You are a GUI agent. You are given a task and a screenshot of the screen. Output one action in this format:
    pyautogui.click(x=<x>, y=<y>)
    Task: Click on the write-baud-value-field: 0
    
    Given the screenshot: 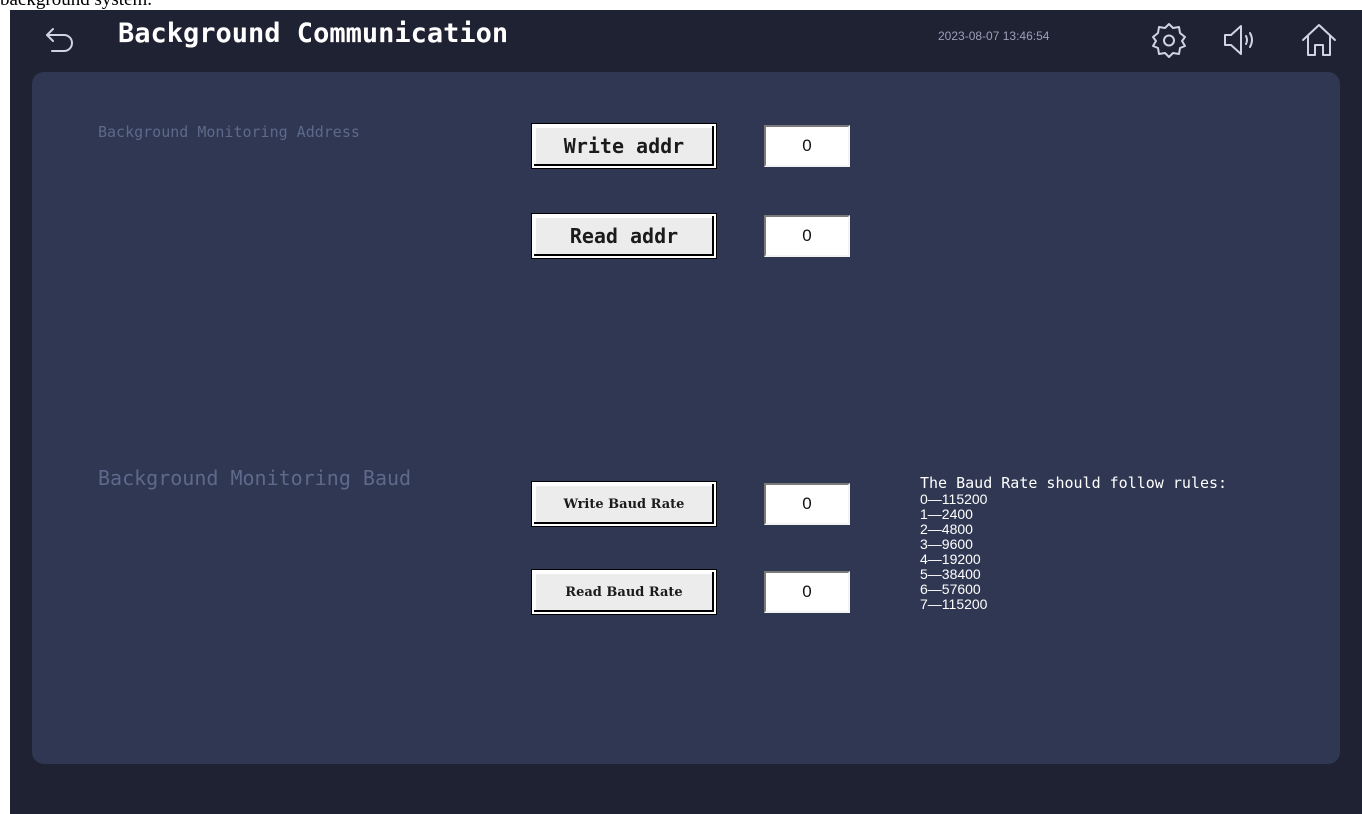 What is the action you would take?
    pyautogui.click(x=807, y=504)
    